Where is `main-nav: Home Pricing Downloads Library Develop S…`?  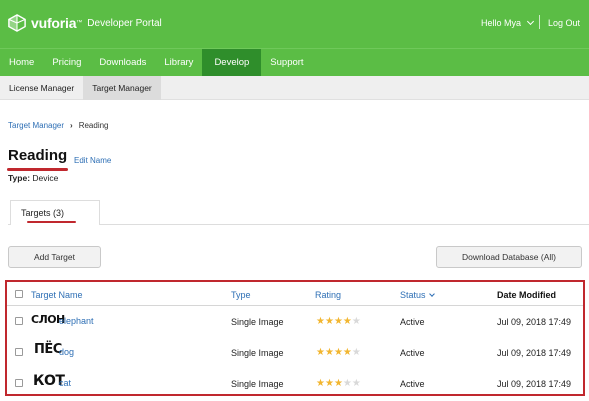 main-nav: Home Pricing Downloads Library Develop S… is located at coordinates (294, 62).